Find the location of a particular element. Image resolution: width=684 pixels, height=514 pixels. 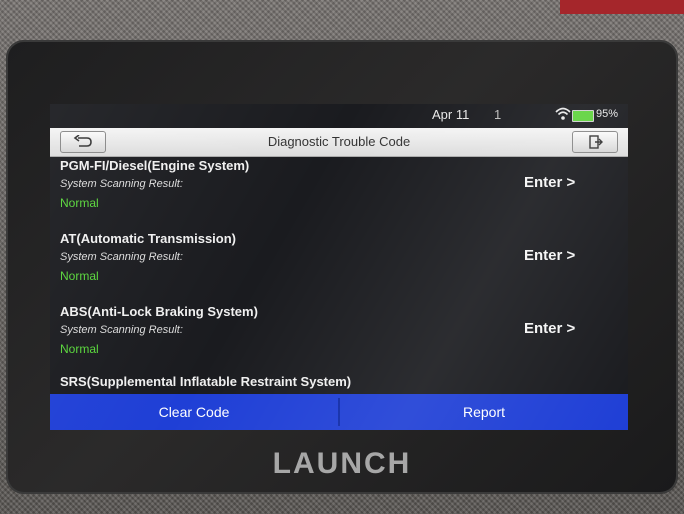

battery-percent: 95% is located at coordinates (607, 114).